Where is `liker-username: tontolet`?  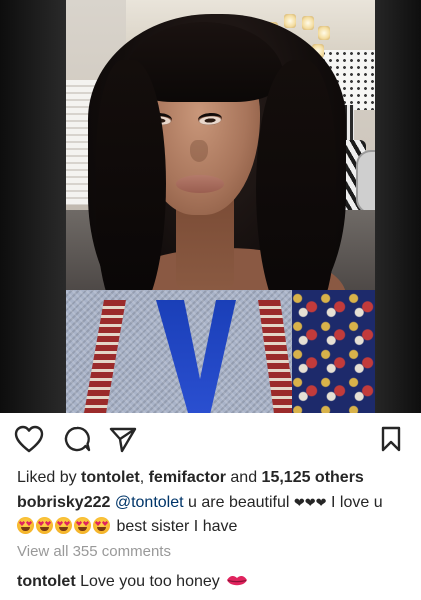 liker-username: tontolet is located at coordinates (110, 477).